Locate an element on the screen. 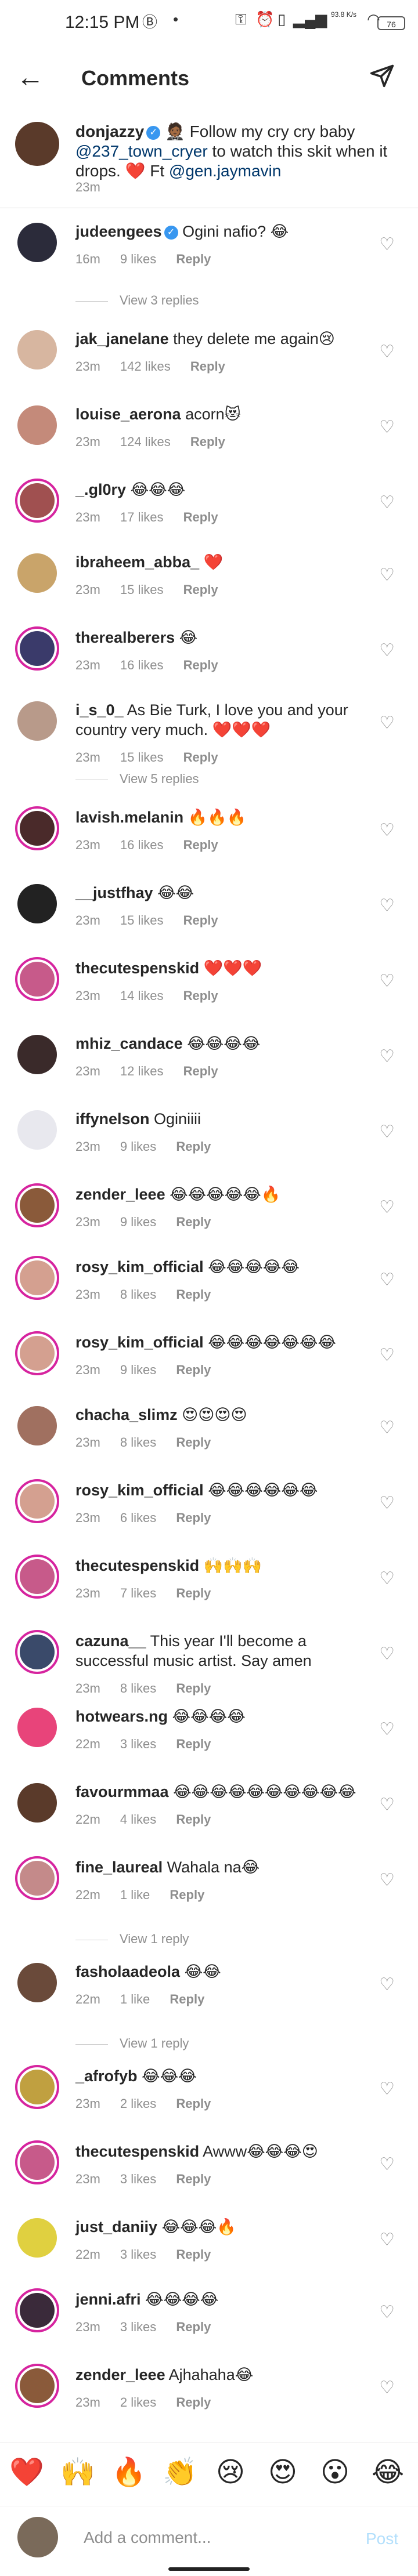 Image resolution: width=418 pixels, height=2576 pixels. comment-username: judeengees is located at coordinates (119, 232).